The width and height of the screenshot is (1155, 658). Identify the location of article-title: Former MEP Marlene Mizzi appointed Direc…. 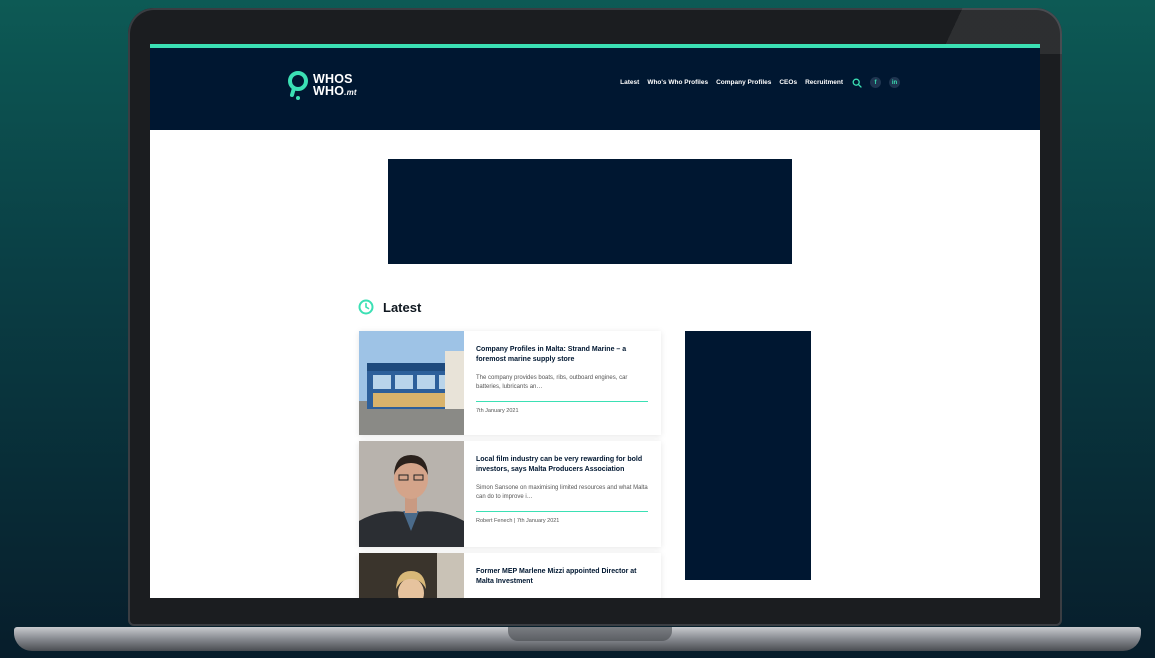
(563, 577).